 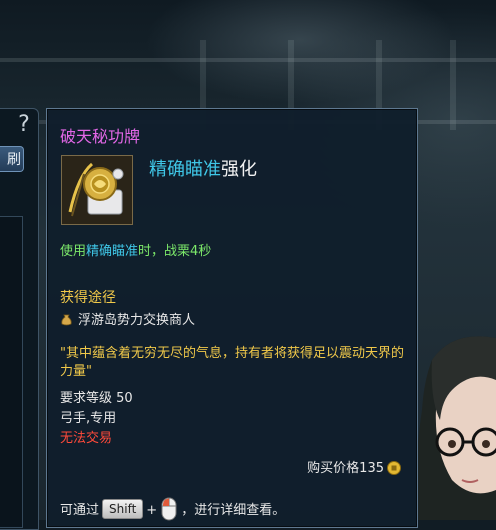 I want to click on source-vendor: 浮游岛势力交换商人, so click(x=137, y=320).